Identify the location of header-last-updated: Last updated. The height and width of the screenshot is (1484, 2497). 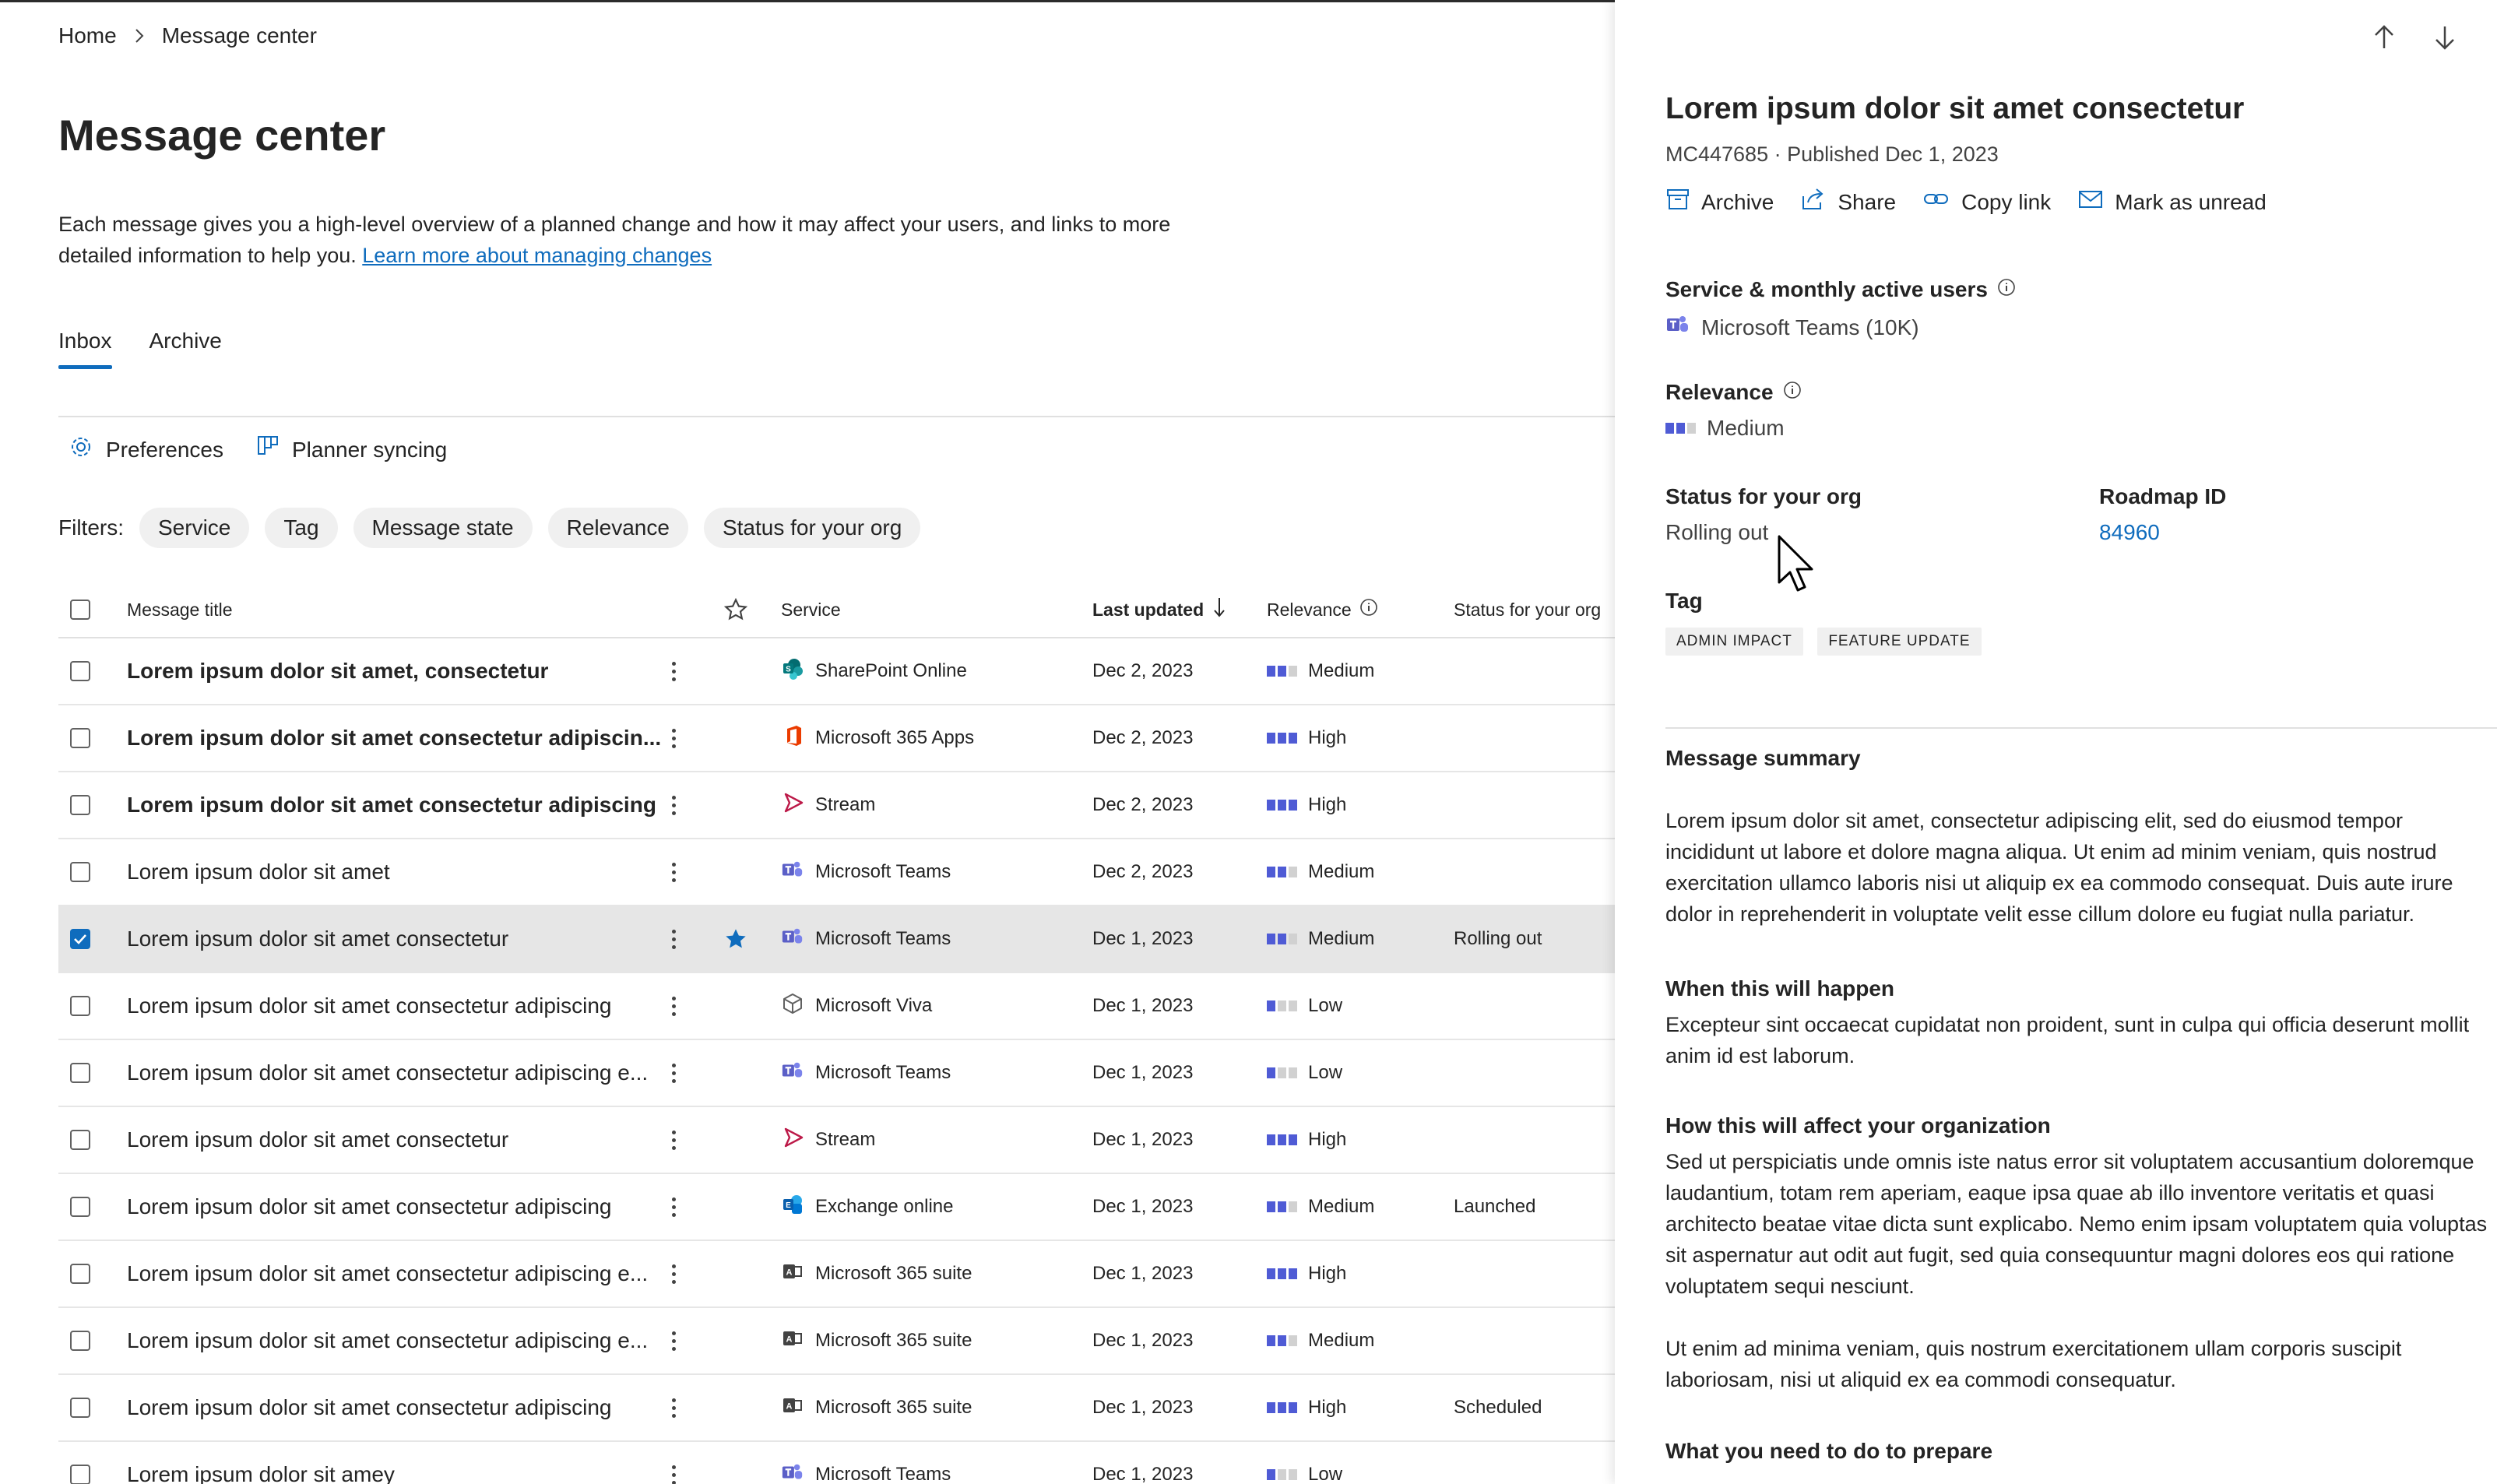
(1159, 609).